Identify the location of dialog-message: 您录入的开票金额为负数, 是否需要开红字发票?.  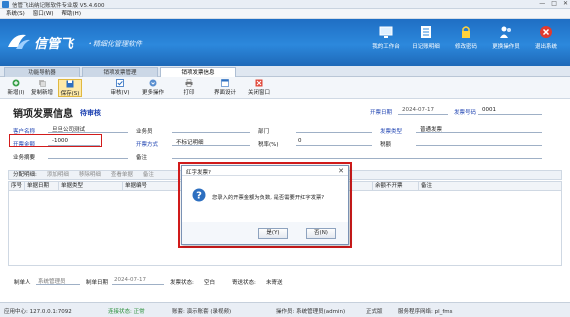
(268, 198).